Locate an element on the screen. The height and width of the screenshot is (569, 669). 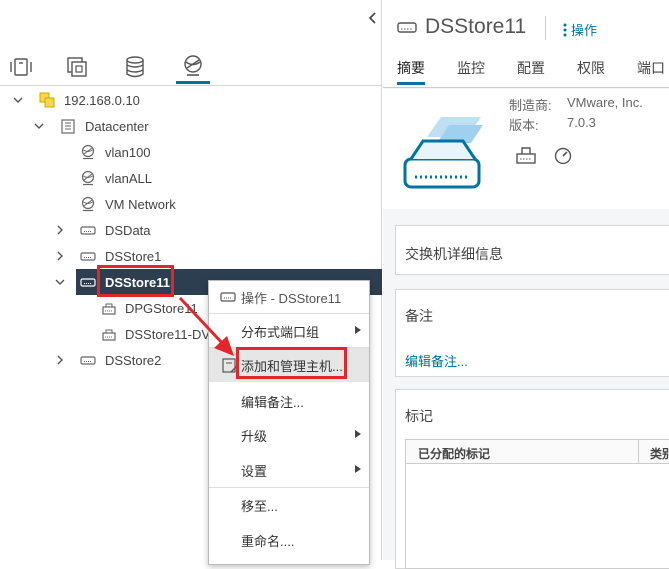
tree-node-network: VM Network is located at coordinates (191, 204).